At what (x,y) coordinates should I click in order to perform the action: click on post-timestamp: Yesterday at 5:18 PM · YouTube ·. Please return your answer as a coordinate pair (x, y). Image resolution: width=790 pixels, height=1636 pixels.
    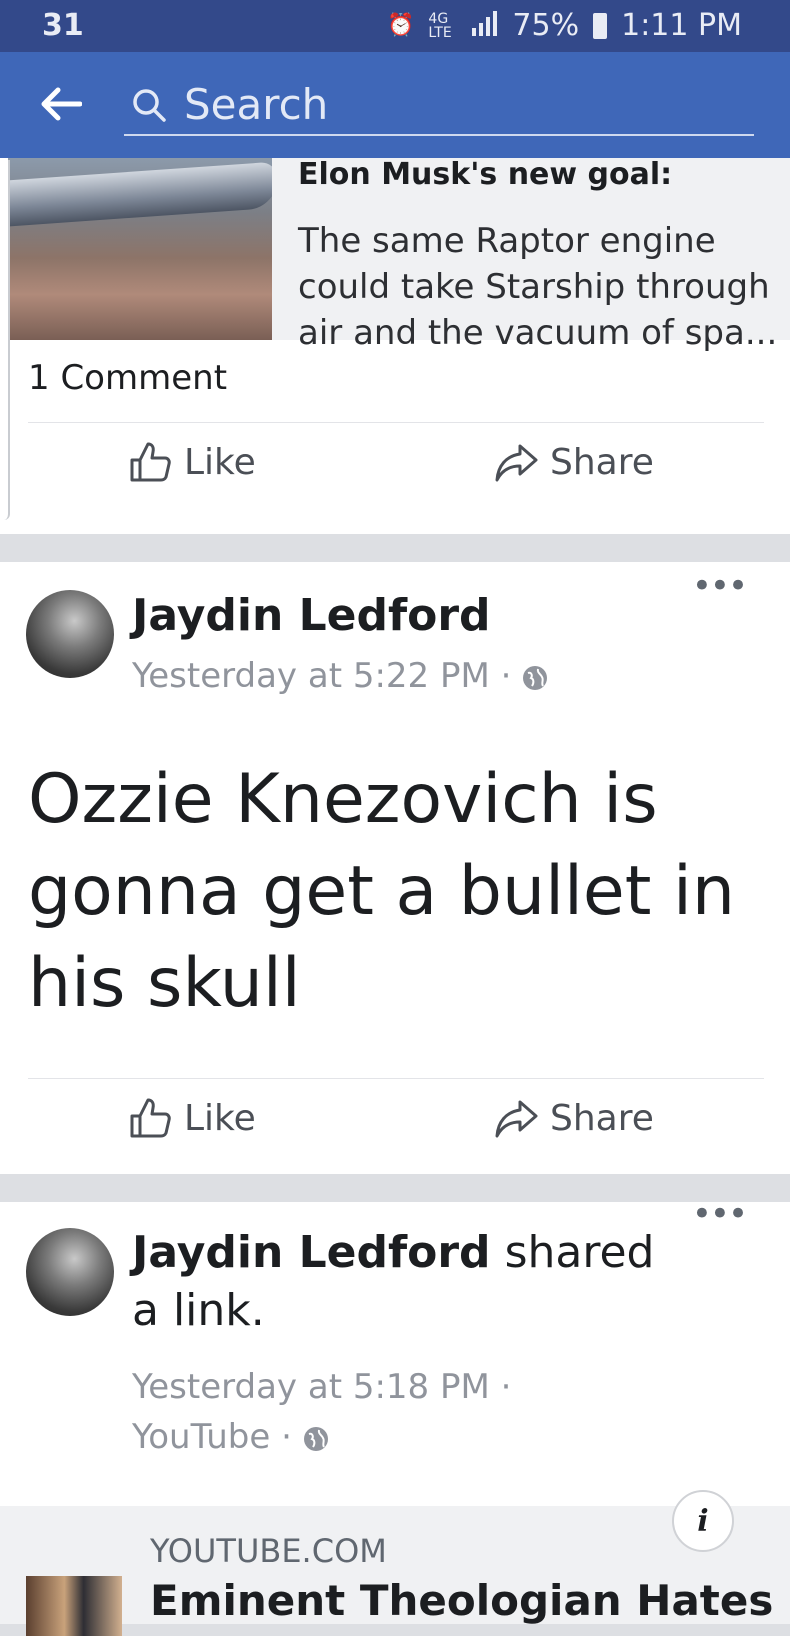
    Looking at the image, I should click on (321, 1412).